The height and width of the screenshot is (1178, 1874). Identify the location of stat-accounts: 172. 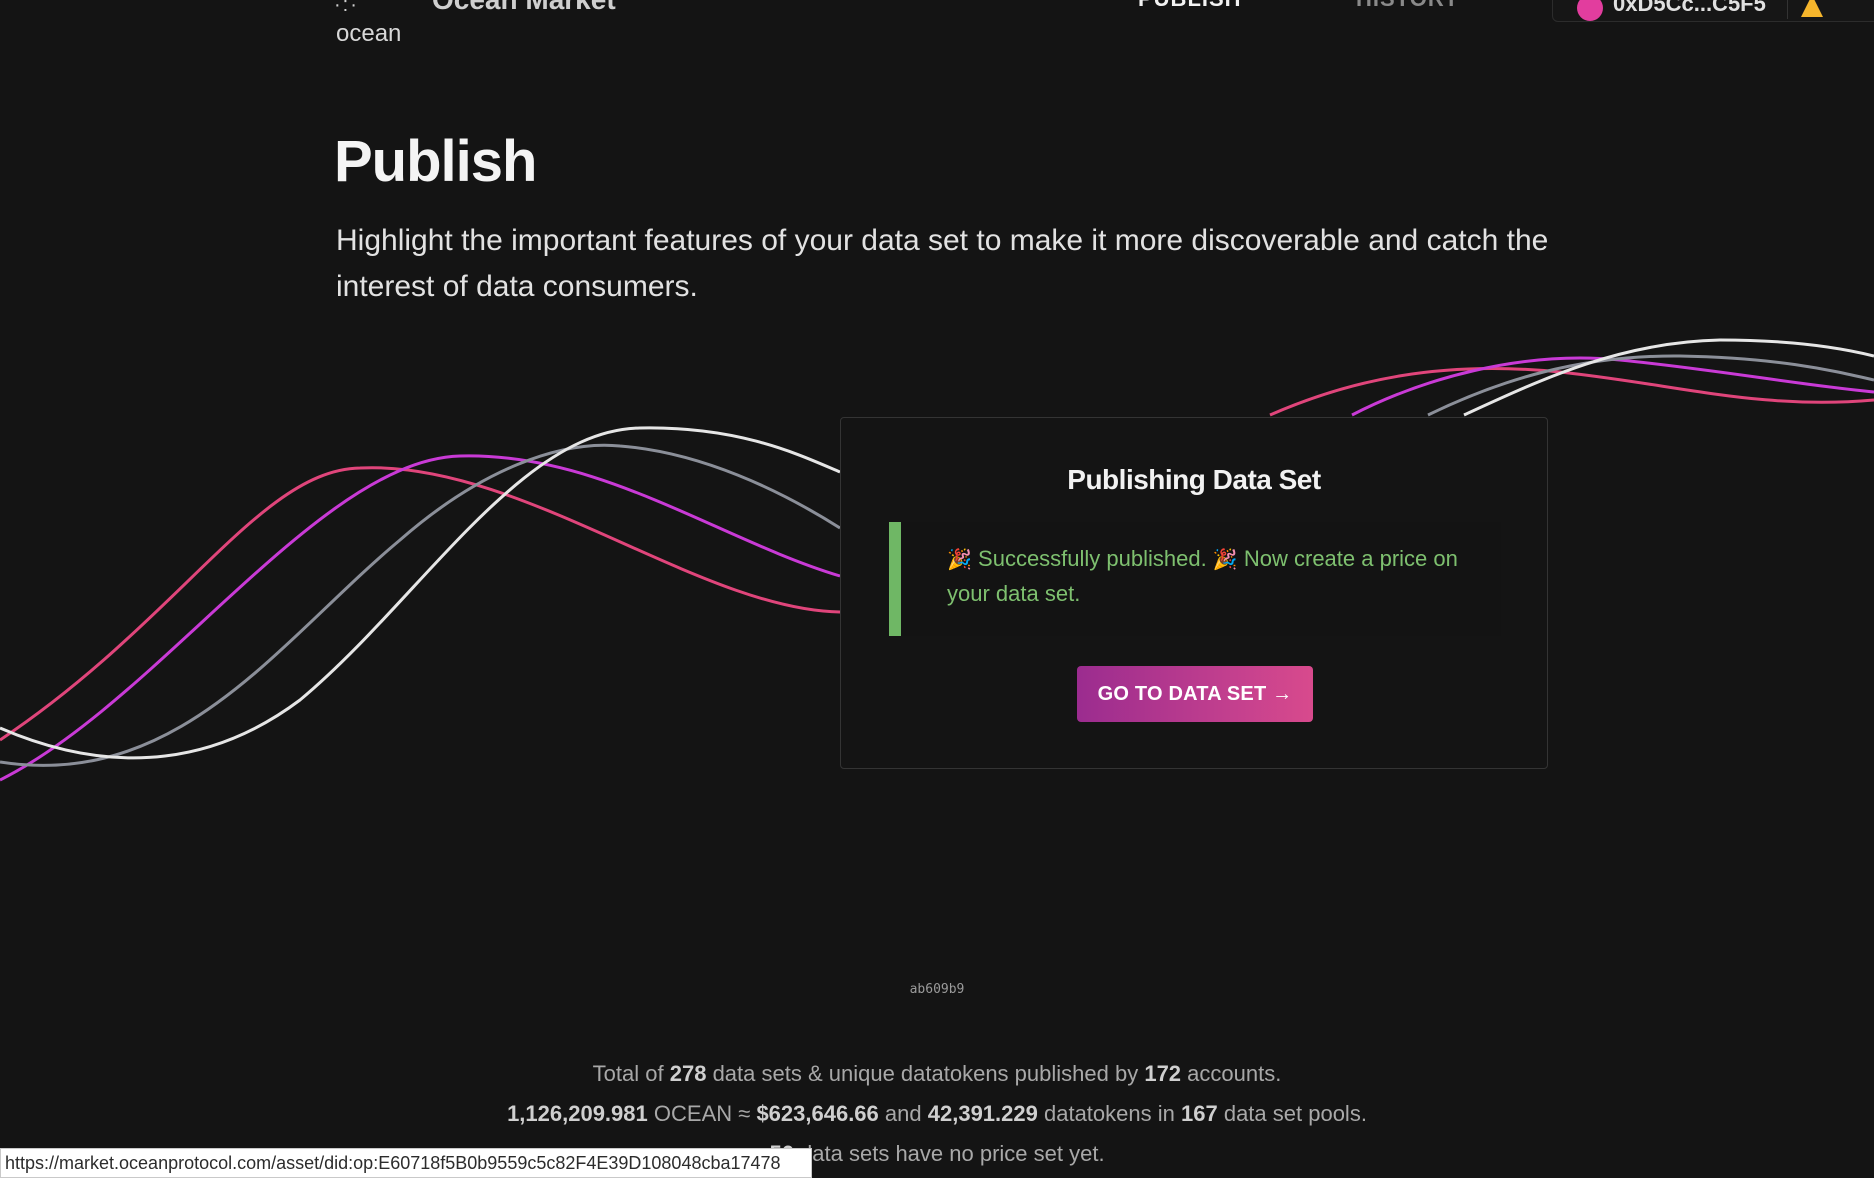
(1163, 1073).